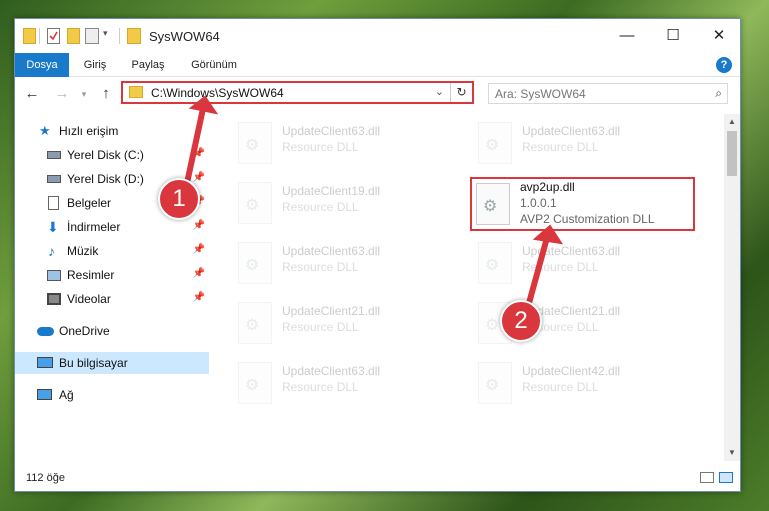  What do you see at coordinates (53, 203) in the screenshot?
I see `document-icon` at bounding box center [53, 203].